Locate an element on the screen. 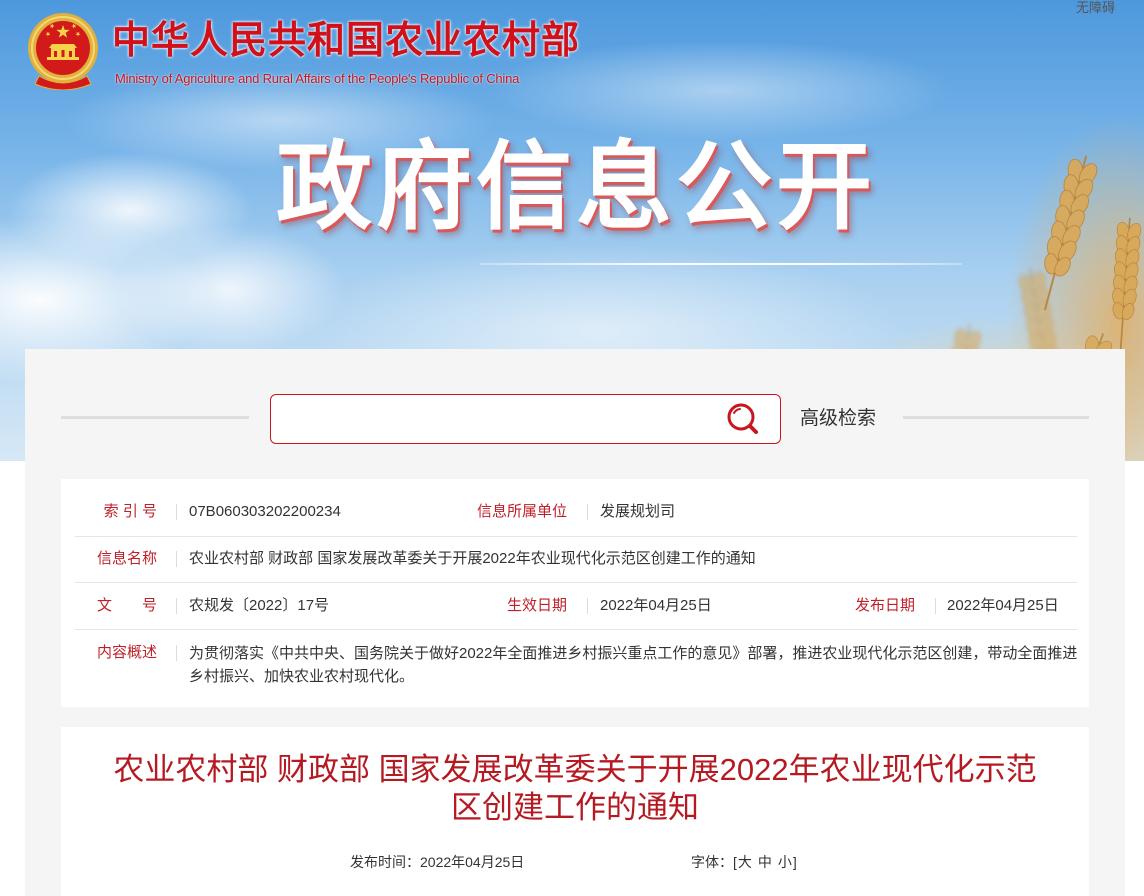 This screenshot has width=1144, height=896. font-size-medium-link: 中 is located at coordinates (765, 862).